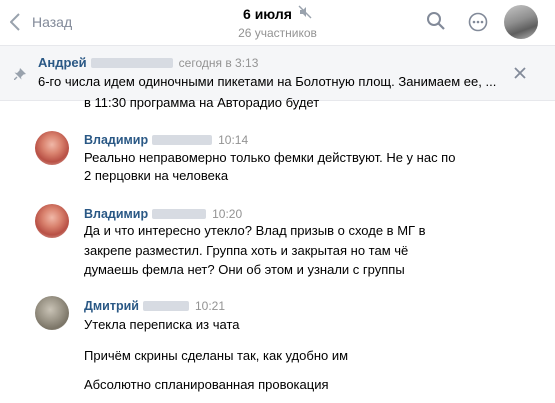 This screenshot has height=403, width=555. Describe the element at coordinates (156, 175) in the screenshot. I see `message-line: 2 перцовки на человека` at that location.